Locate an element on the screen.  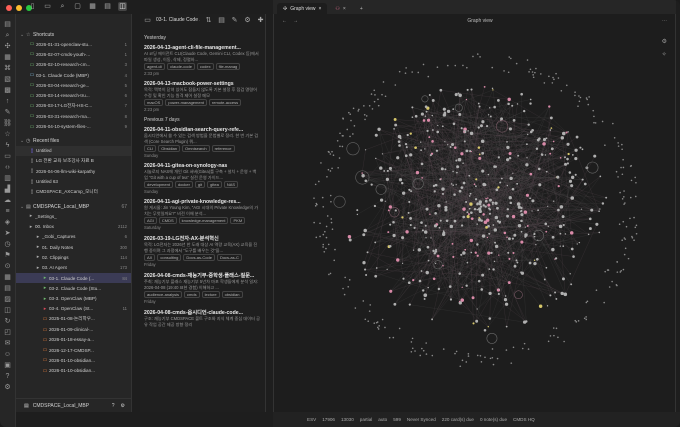
flag-icon: ⚑ is located at coordinates (7, 255).